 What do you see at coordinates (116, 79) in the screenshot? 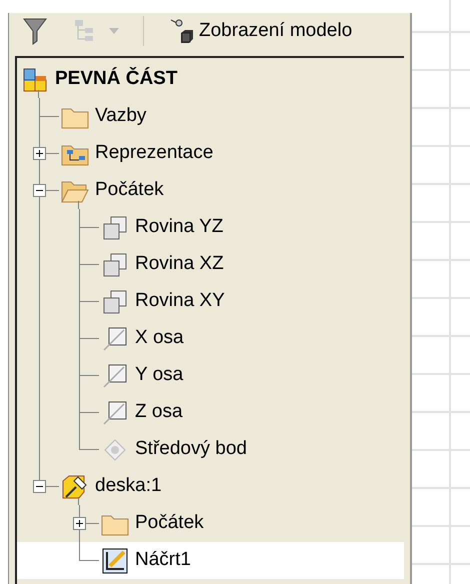
I see `tree-item-label: PEVNÁ ČÁST` at bounding box center [116, 79].